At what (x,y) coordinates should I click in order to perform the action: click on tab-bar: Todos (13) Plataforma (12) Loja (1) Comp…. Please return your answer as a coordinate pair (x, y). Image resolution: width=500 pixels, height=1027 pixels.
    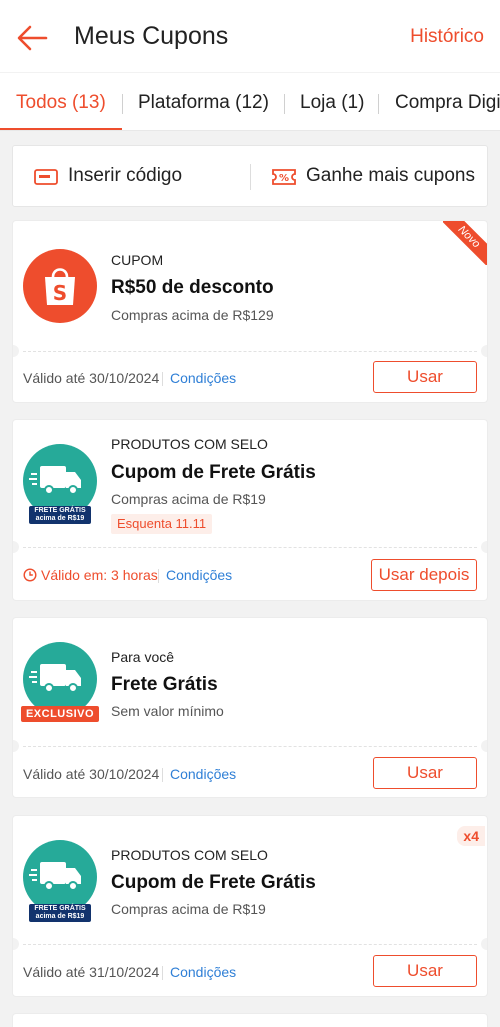
    Looking at the image, I should click on (250, 102).